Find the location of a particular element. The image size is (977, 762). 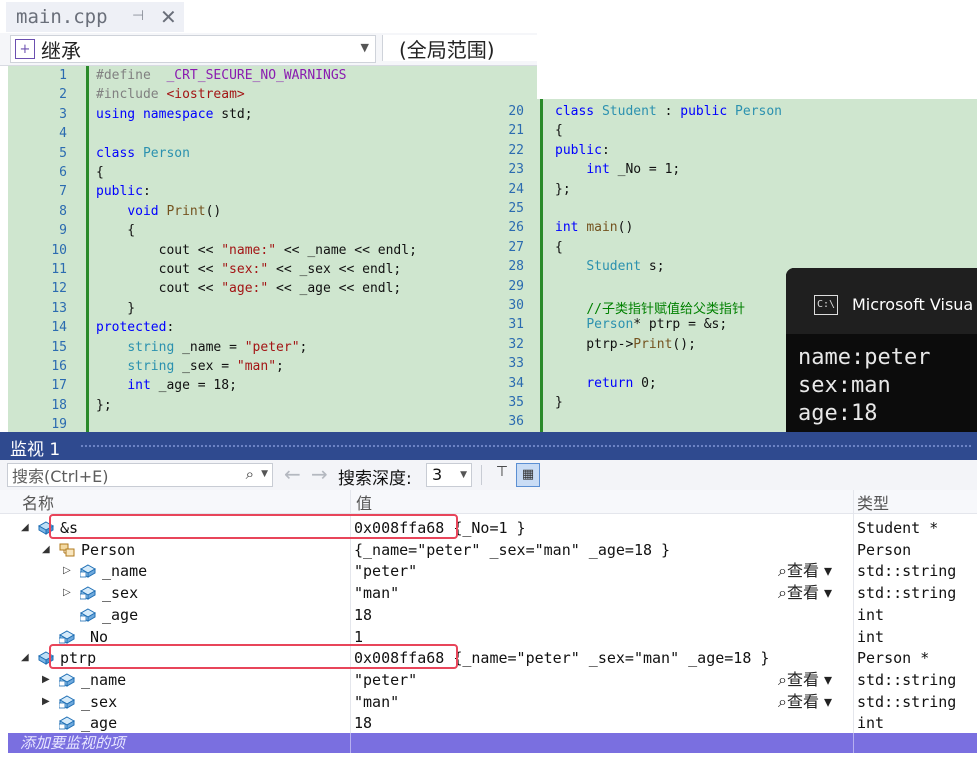

watch-search-box: ⌕ ▼ is located at coordinates (140, 475).